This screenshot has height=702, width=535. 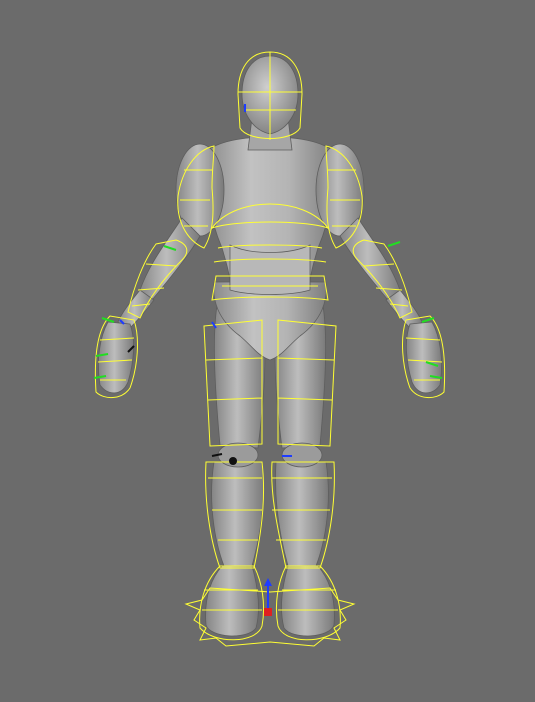 What do you see at coordinates (233, 461) in the screenshot?
I see `joint-pivot-icon` at bounding box center [233, 461].